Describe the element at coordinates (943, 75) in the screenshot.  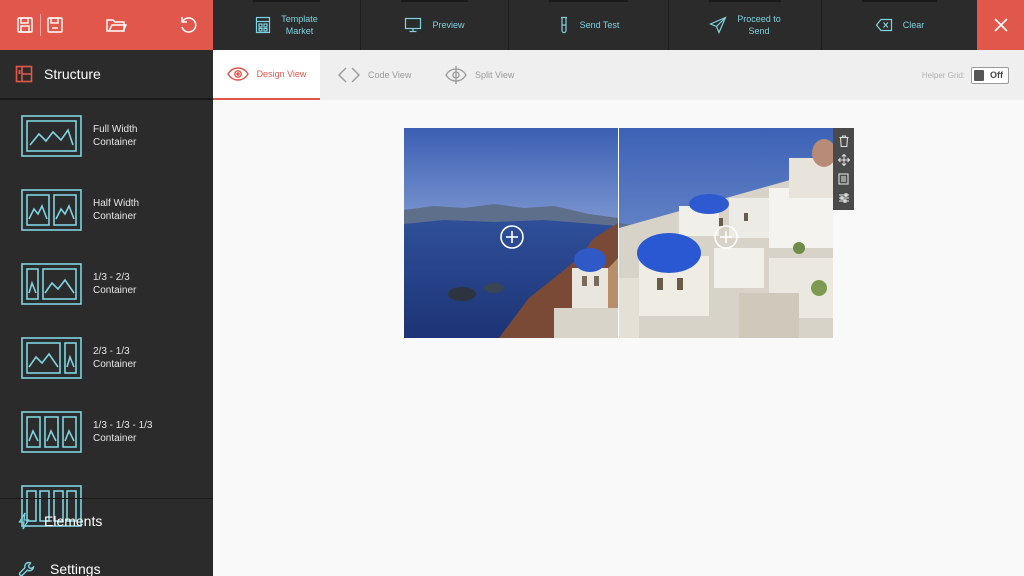
I see `helper-grid-label: Helper Grid:` at that location.